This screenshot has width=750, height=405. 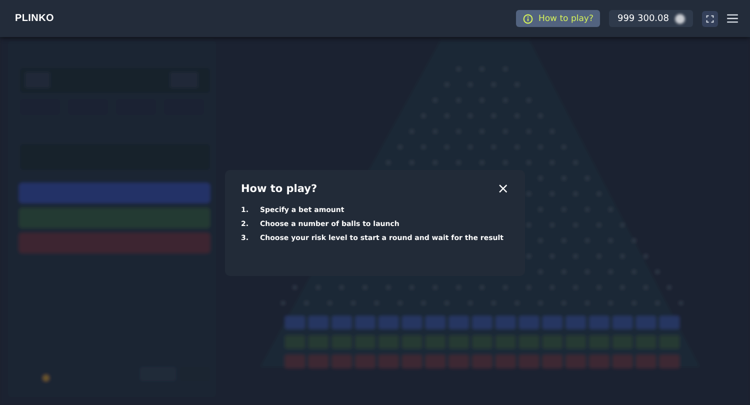 What do you see at coordinates (732, 18) in the screenshot?
I see `menu-icon` at bounding box center [732, 18].